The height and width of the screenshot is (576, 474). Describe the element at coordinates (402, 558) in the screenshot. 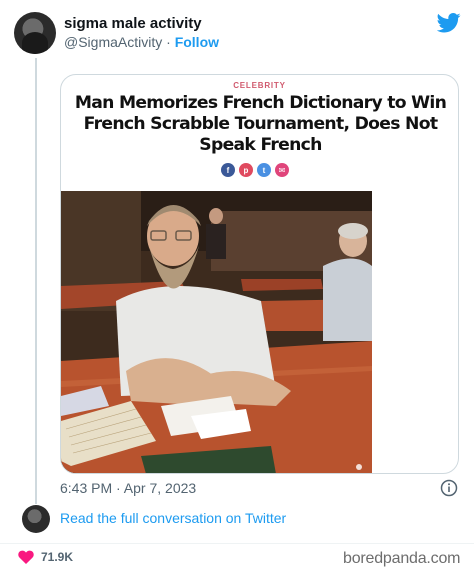

I see `source-watermark: boredpanda.com` at that location.